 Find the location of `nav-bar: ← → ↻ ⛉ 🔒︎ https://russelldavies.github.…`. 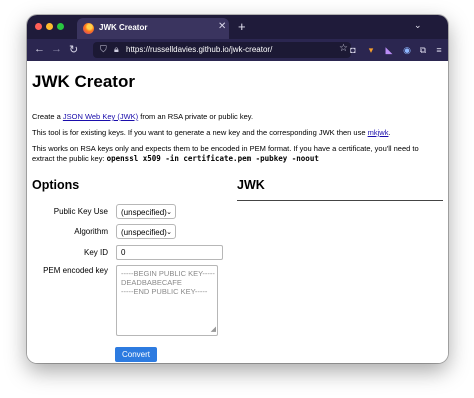

nav-bar: ← → ↻ ⛉ 🔒︎ https://russelldavies.github.… is located at coordinates (237, 50).